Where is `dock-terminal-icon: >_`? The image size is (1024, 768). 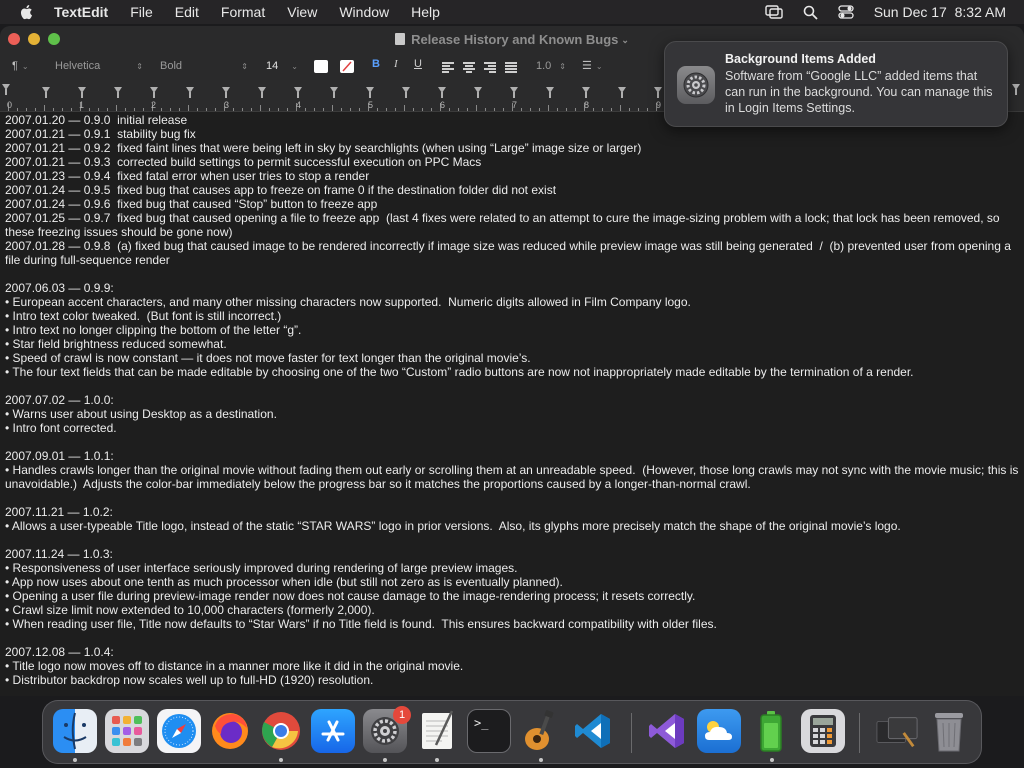
dock-terminal-icon: >_ is located at coordinates (489, 731).